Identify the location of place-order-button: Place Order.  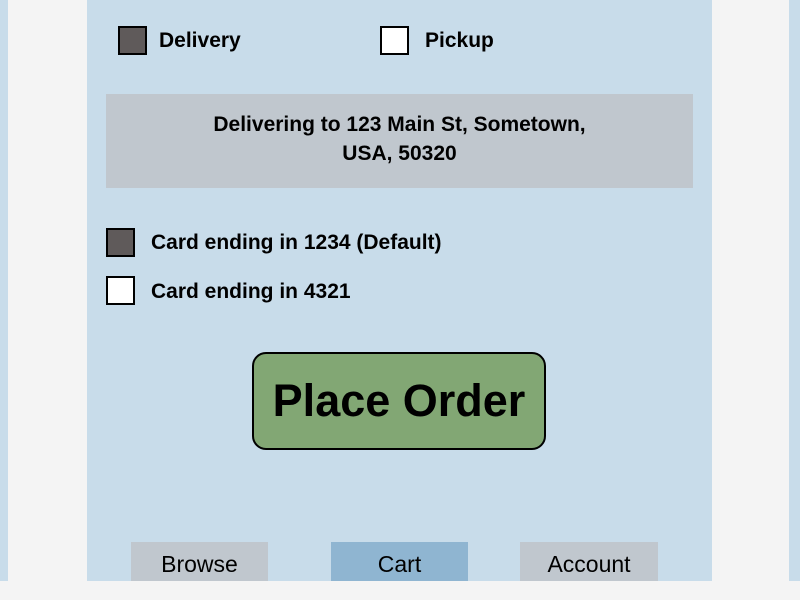
(399, 401).